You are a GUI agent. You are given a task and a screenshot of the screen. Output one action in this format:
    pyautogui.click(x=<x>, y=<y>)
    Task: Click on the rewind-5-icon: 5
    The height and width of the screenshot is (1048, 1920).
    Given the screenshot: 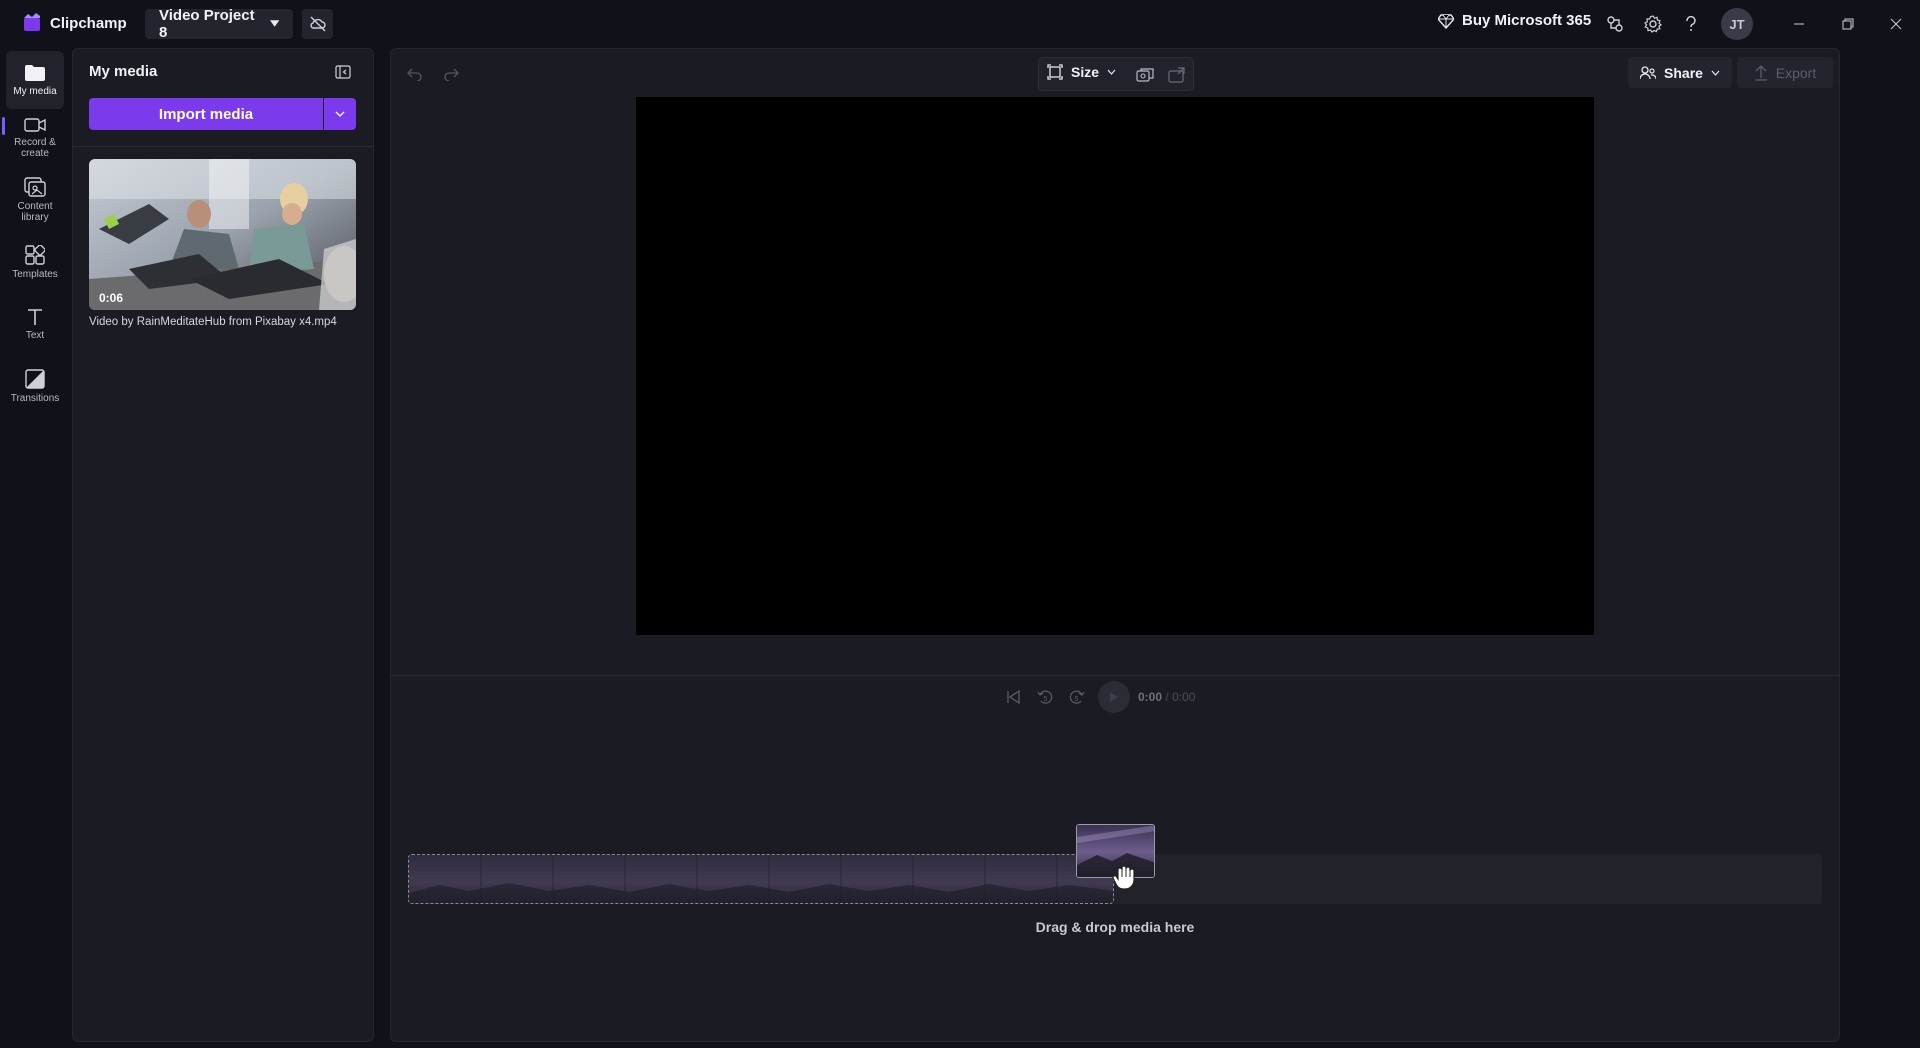 What is the action you would take?
    pyautogui.click(x=1045, y=697)
    